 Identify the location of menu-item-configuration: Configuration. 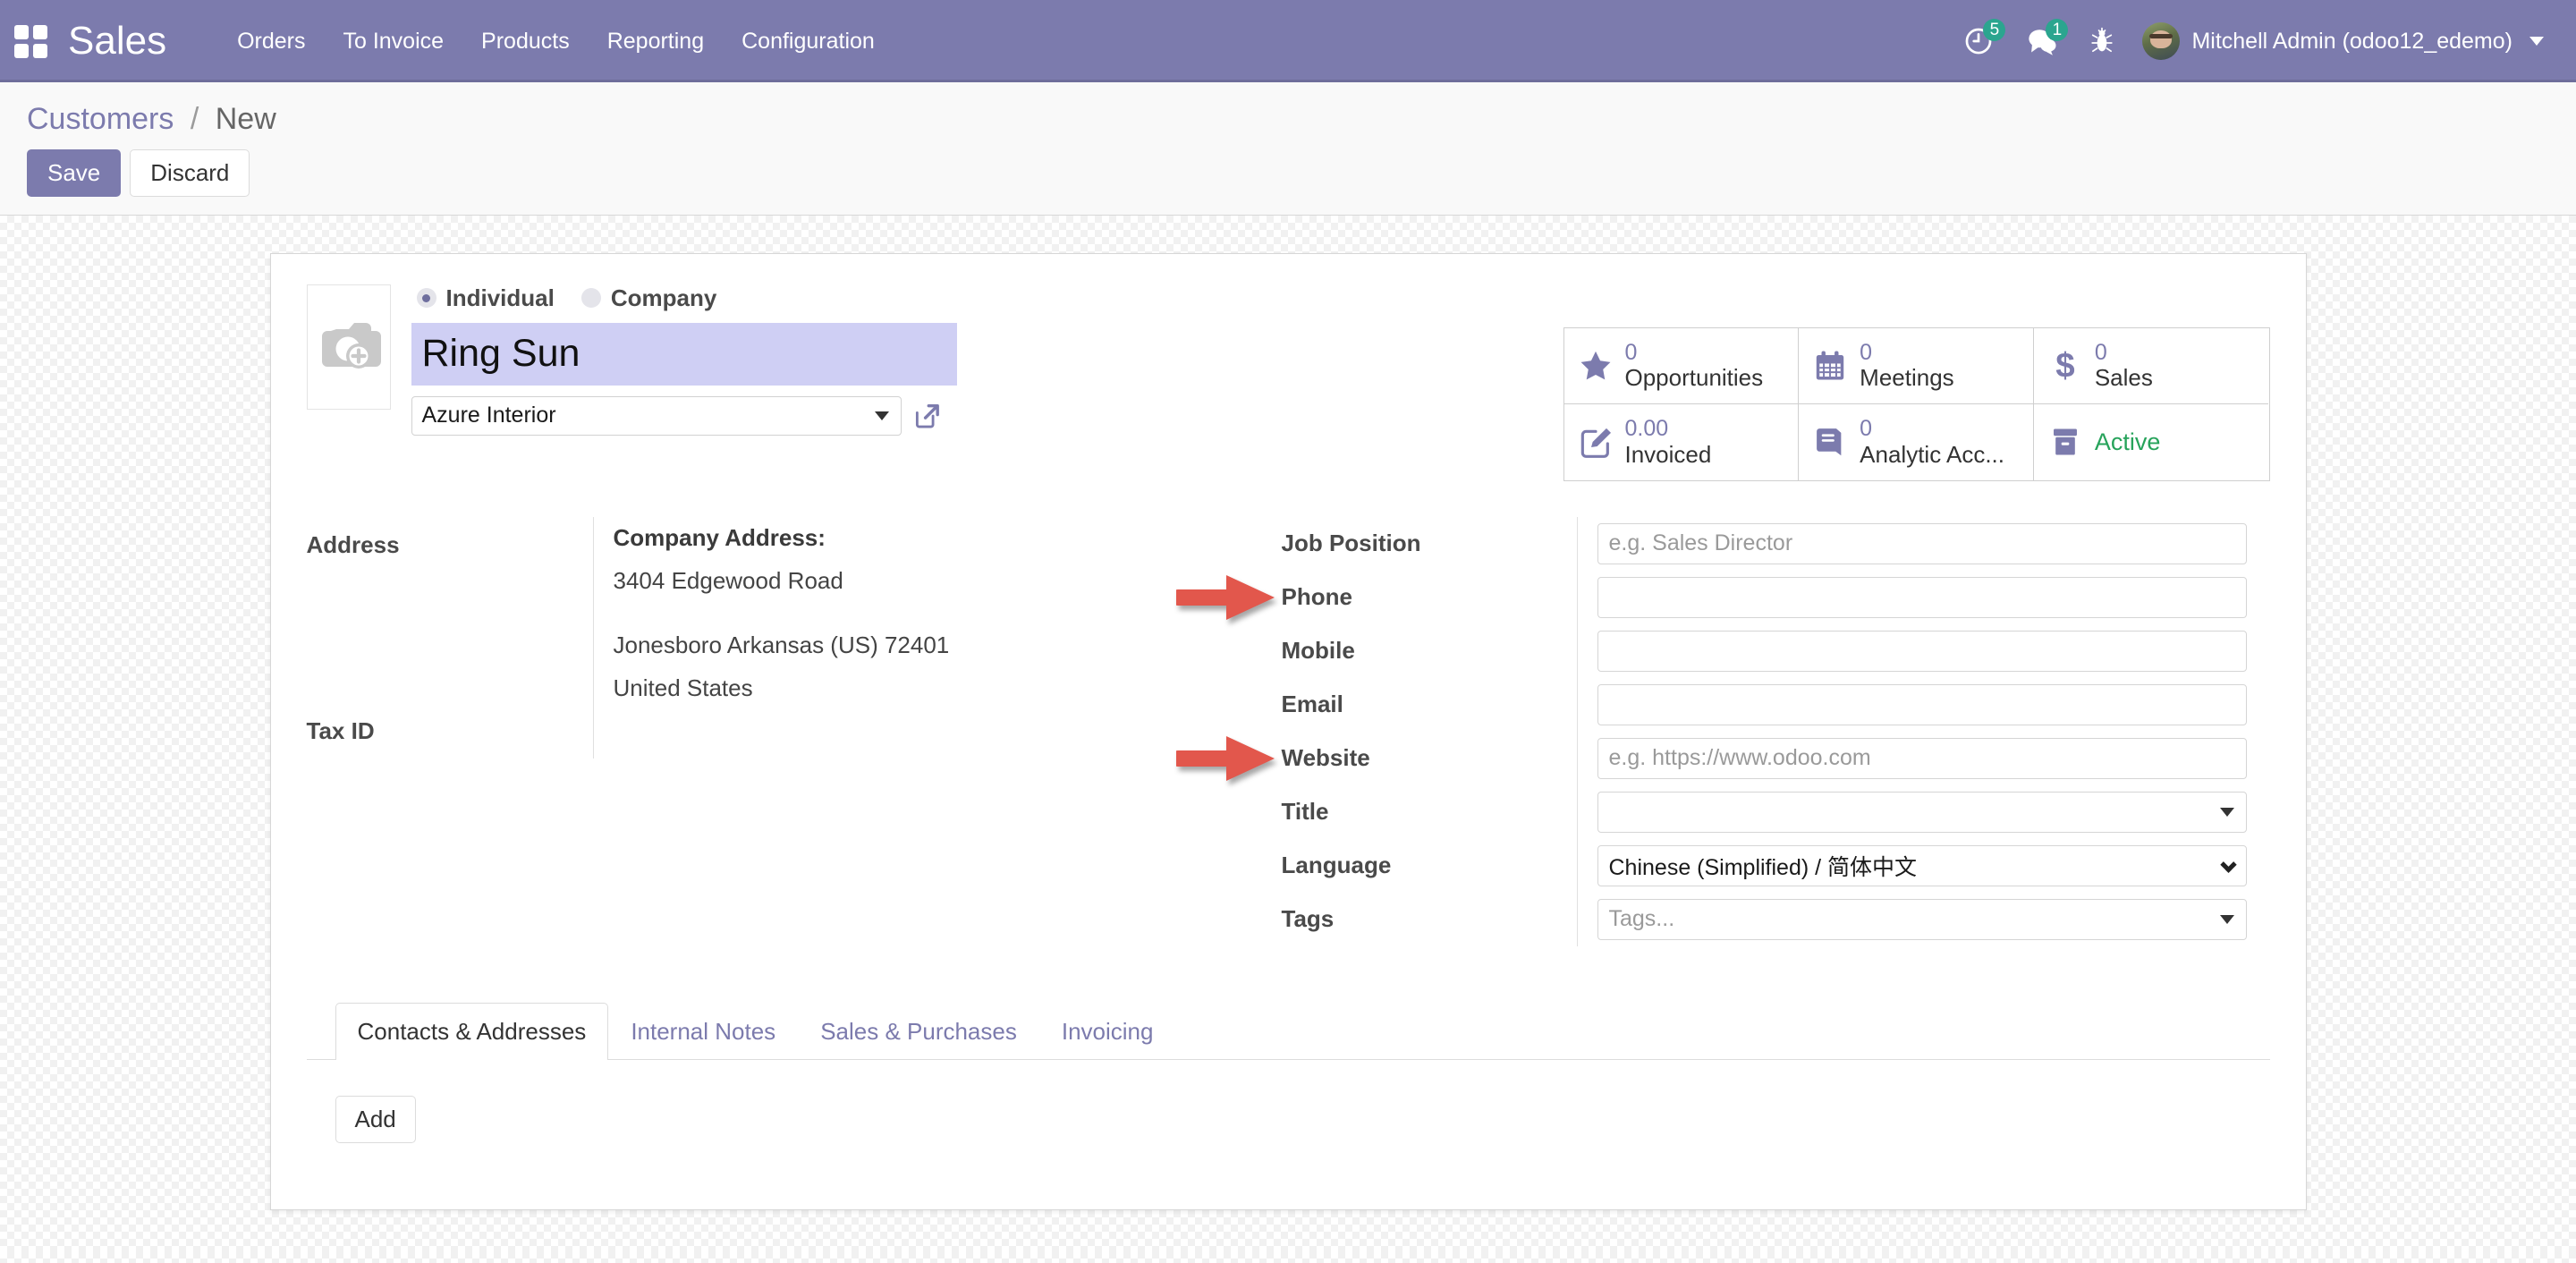
(808, 41).